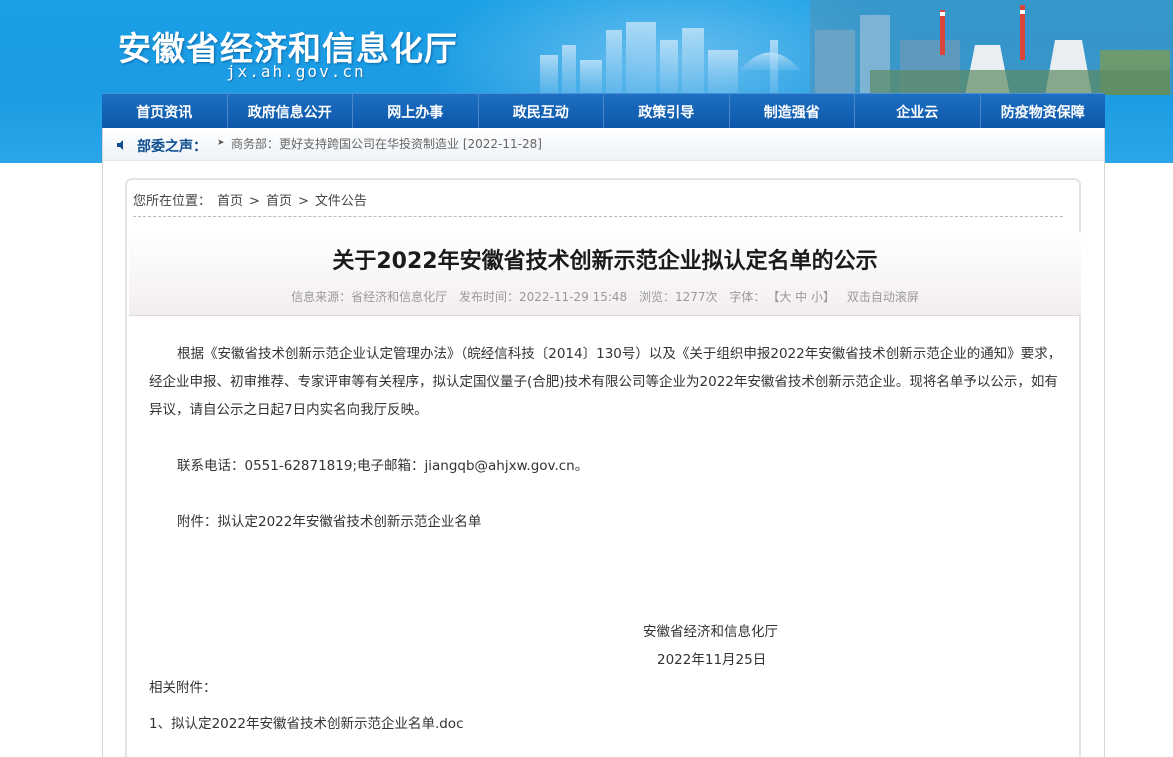 The height and width of the screenshot is (757, 1173). I want to click on paragraph-attachment: 附件：拟认定2022年安徽省技术创新示范企业名单, so click(329, 522).